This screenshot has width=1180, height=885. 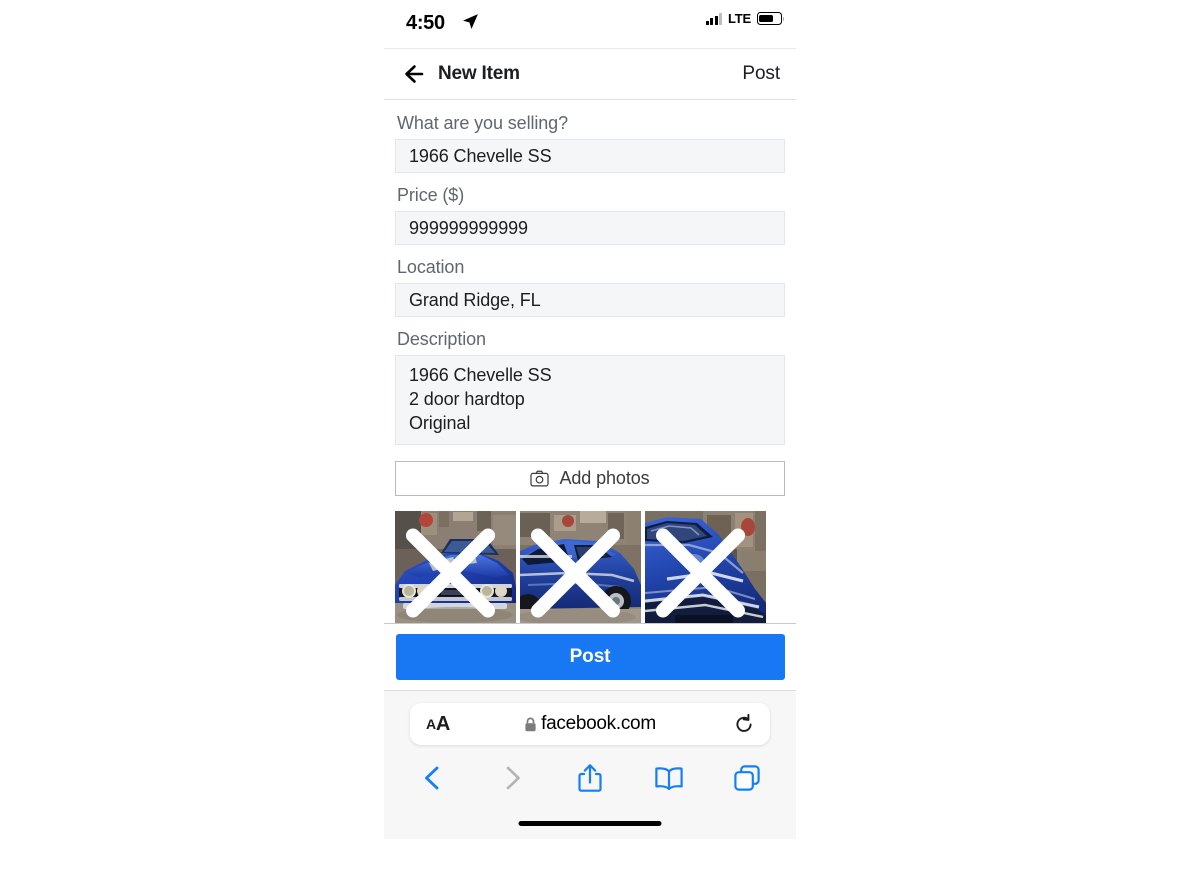 I want to click on post-action-bar: Post, so click(x=590, y=656).